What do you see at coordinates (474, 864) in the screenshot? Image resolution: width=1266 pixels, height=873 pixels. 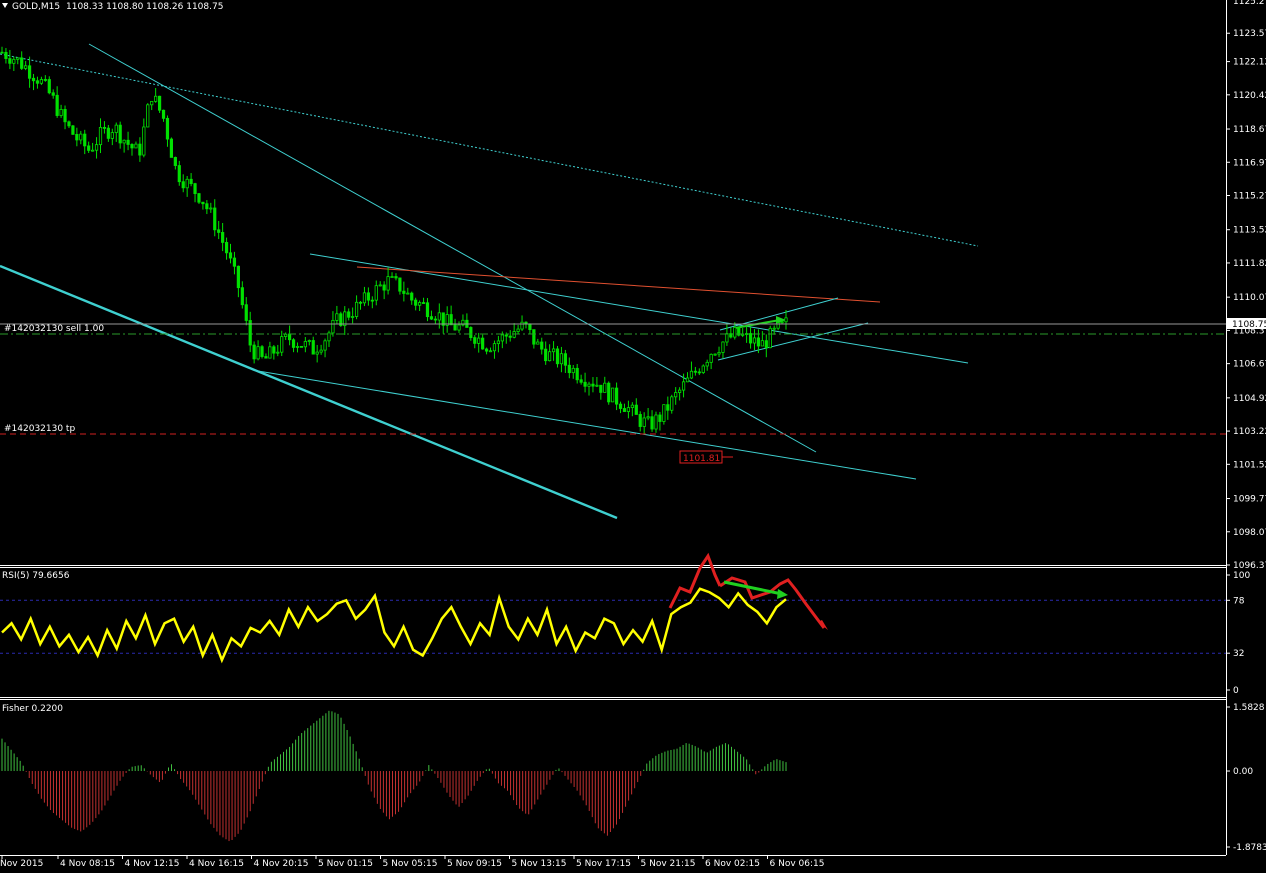 I see `time-tick-label: 5 Nov 09:15` at bounding box center [474, 864].